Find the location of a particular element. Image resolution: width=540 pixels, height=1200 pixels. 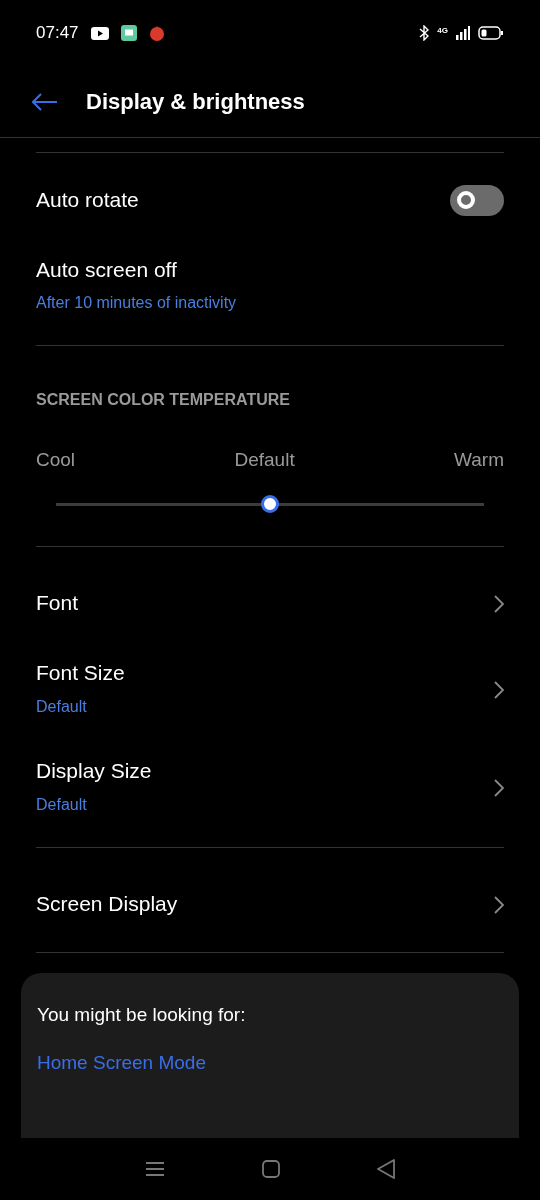

slider-label: Warm is located at coordinates (479, 460).